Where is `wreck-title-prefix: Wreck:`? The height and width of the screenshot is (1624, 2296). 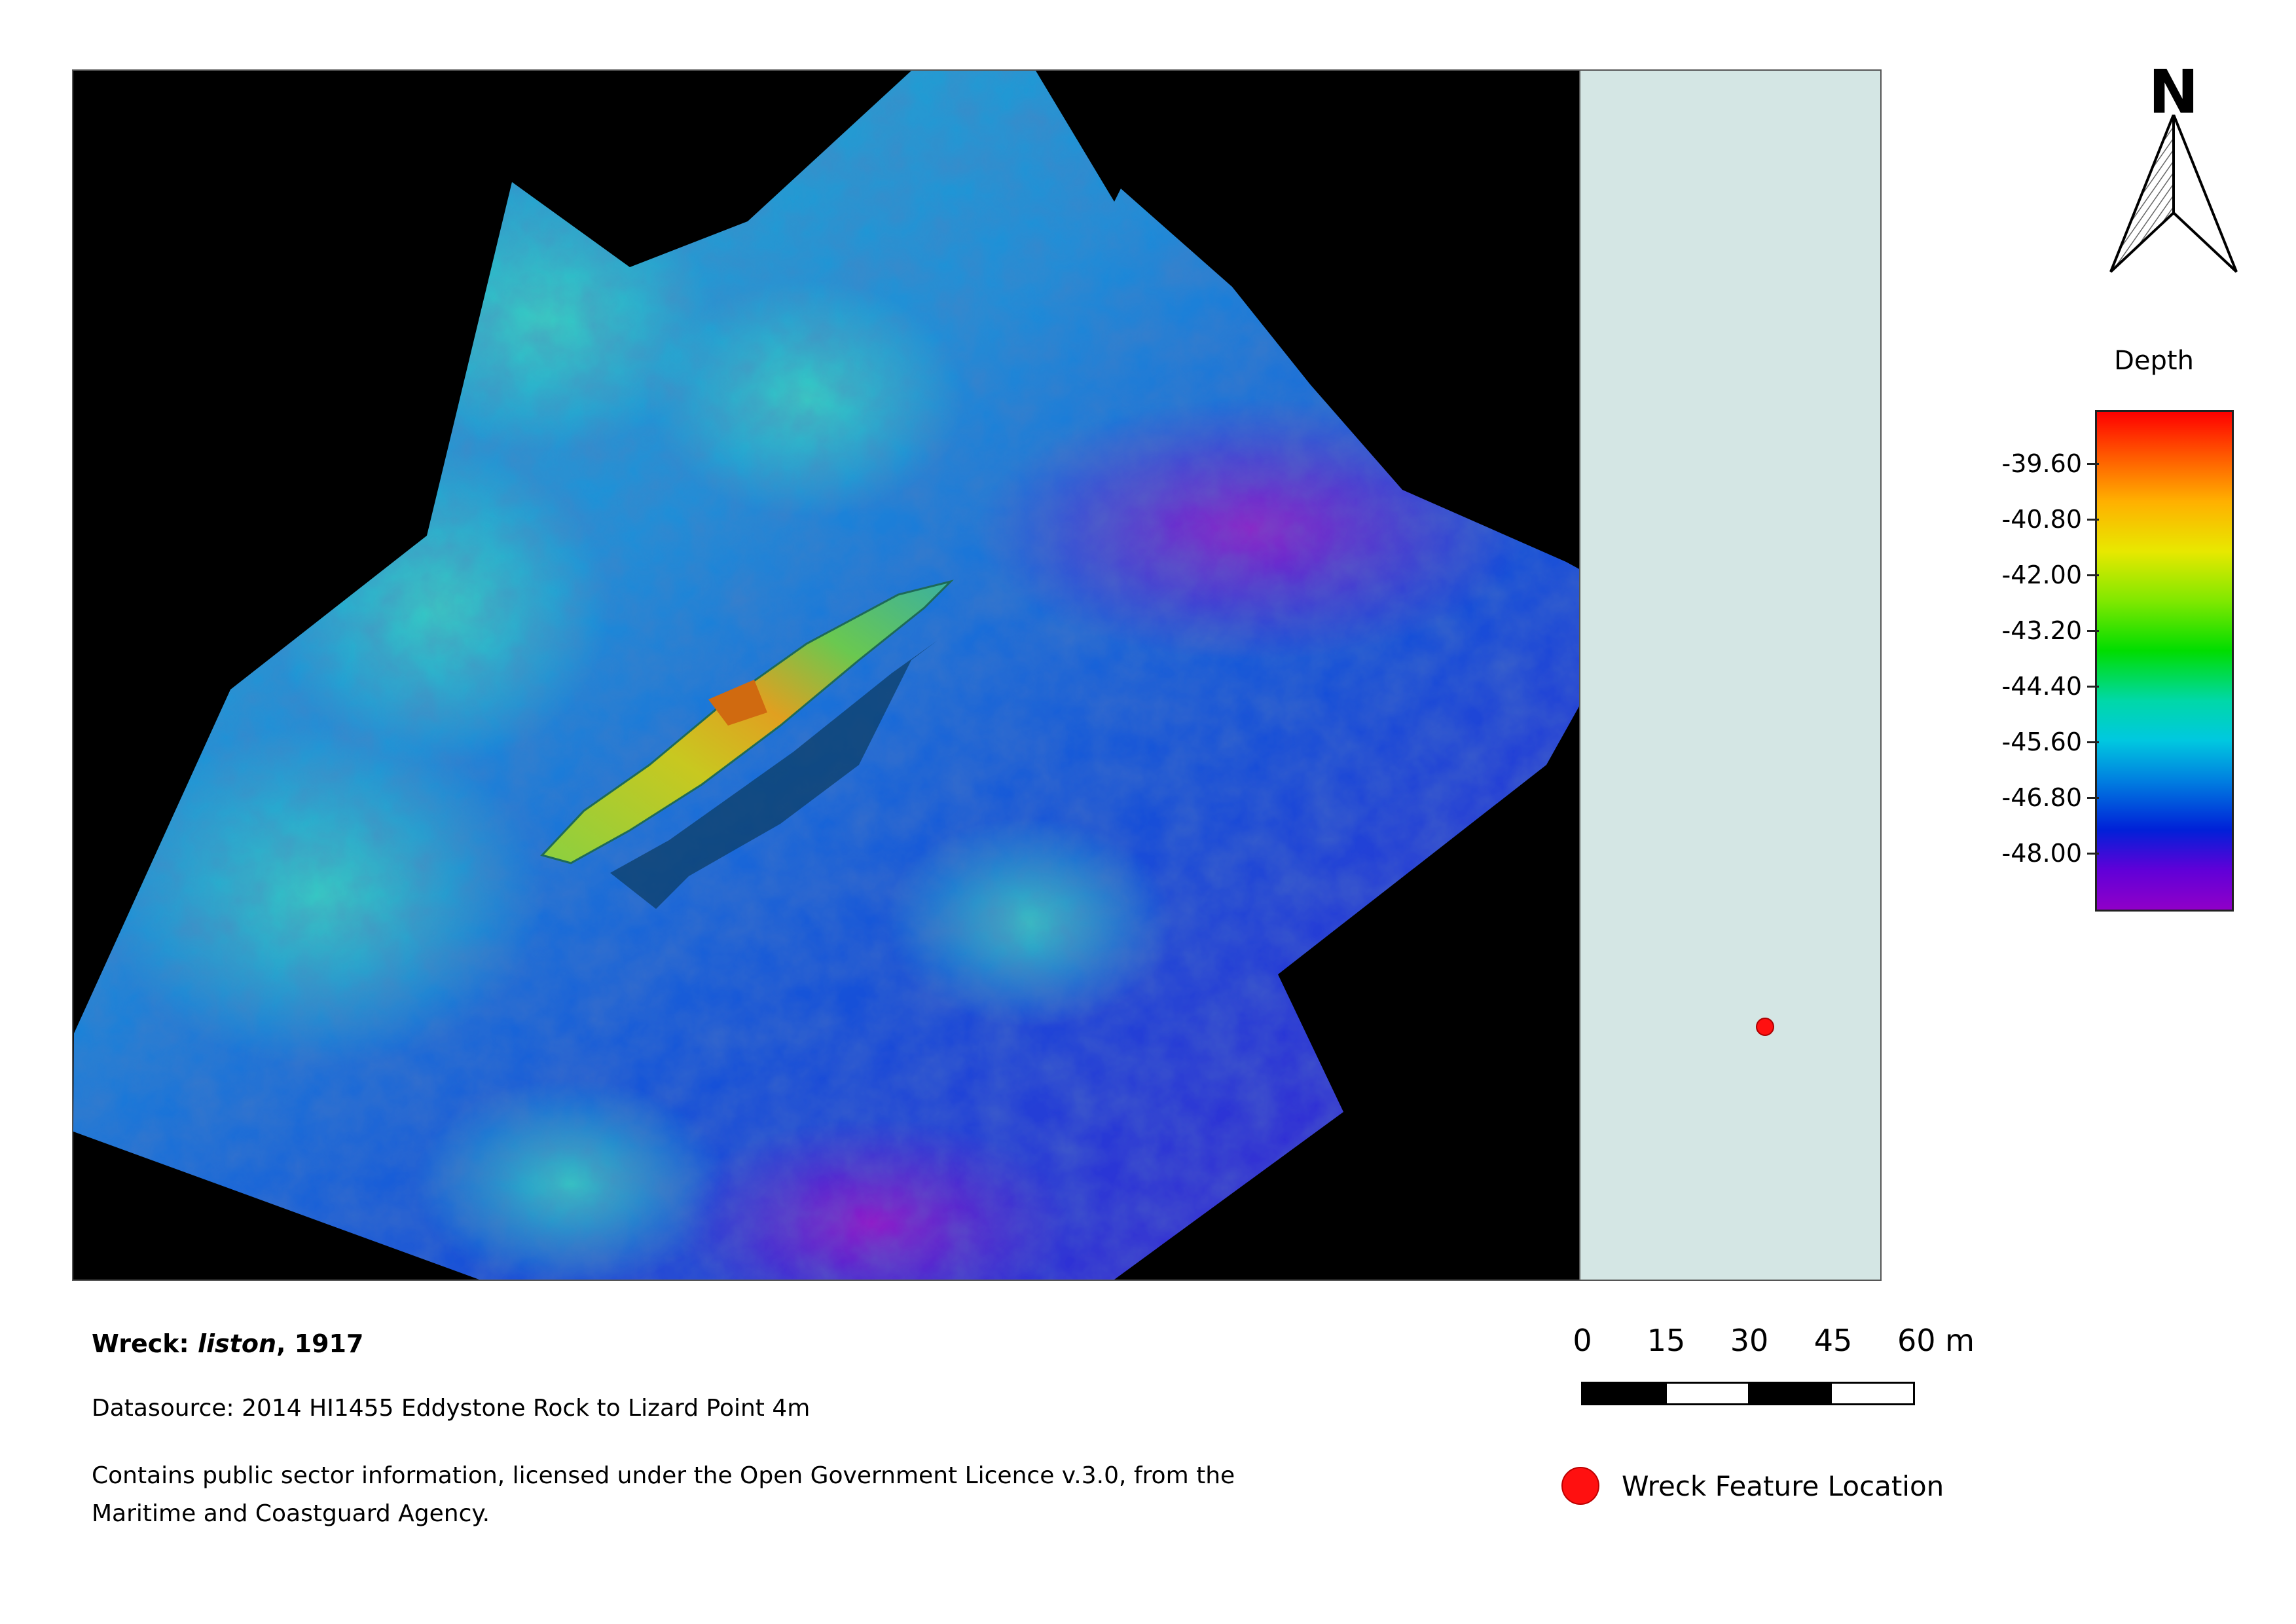
wreck-title-prefix: Wreck: is located at coordinates (140, 1343).